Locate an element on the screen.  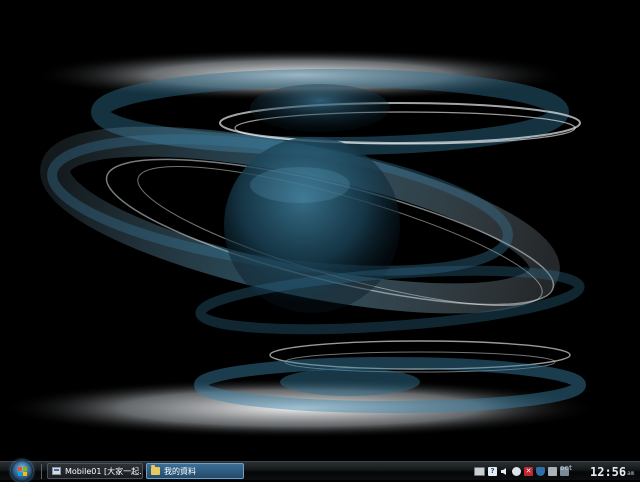
clock: 12:56 am is located at coordinates (612, 471).